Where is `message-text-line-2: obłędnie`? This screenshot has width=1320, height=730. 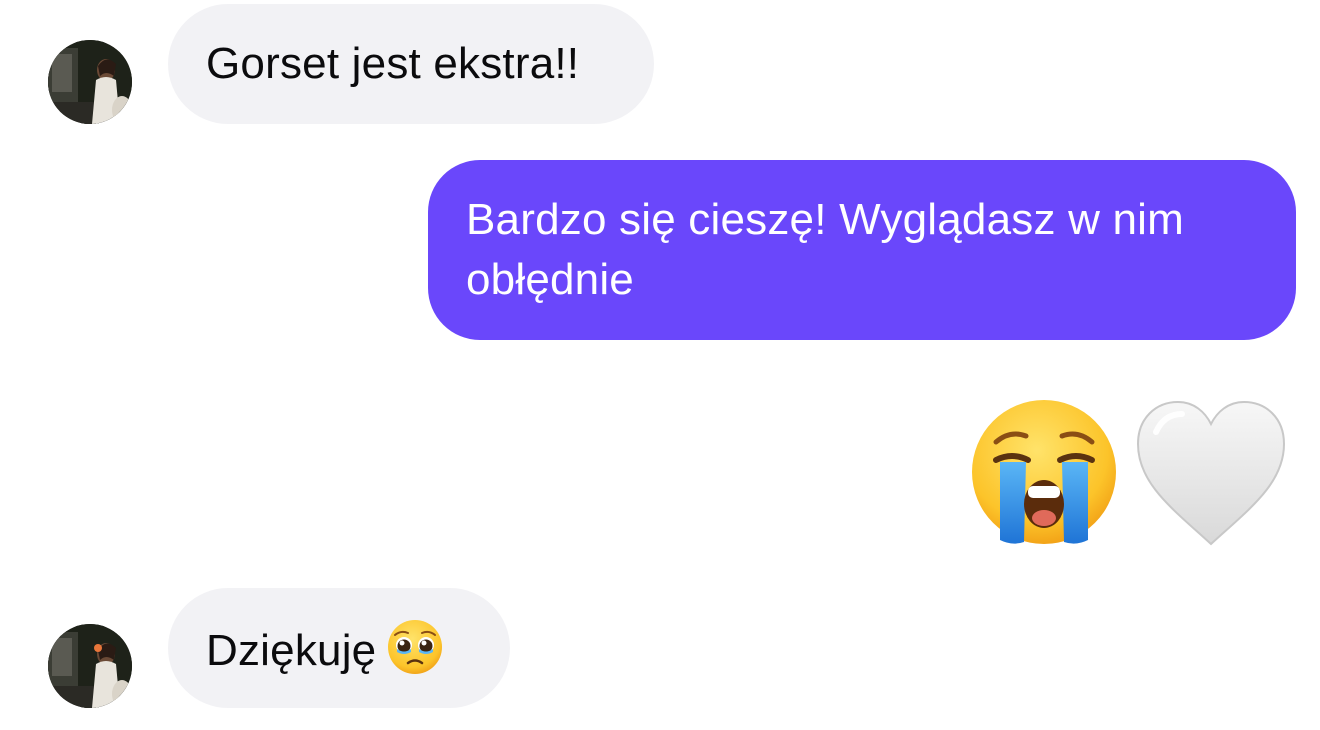
message-text-line-2: obłędnie is located at coordinates (550, 279).